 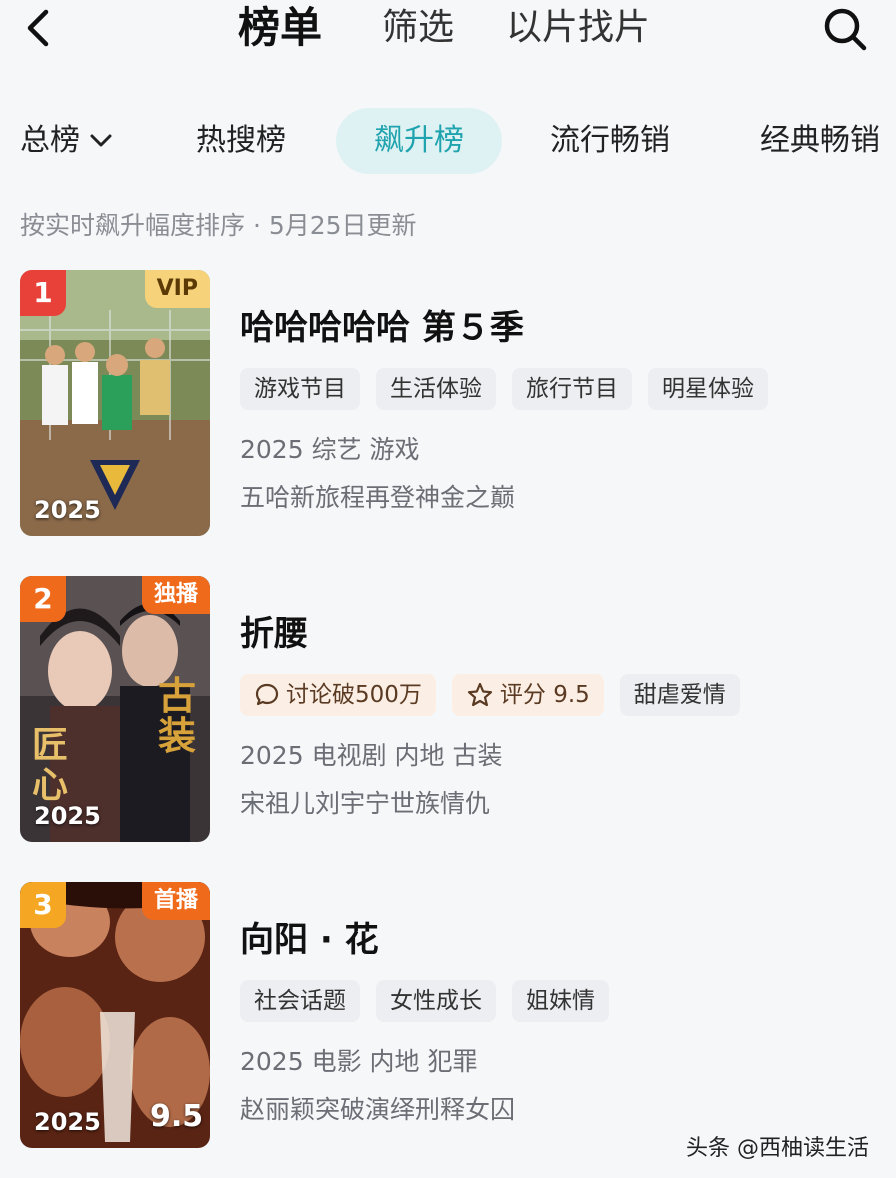 What do you see at coordinates (378, 497) in the screenshot?
I see `item-description: 五哈新旅程再登神金之巅` at bounding box center [378, 497].